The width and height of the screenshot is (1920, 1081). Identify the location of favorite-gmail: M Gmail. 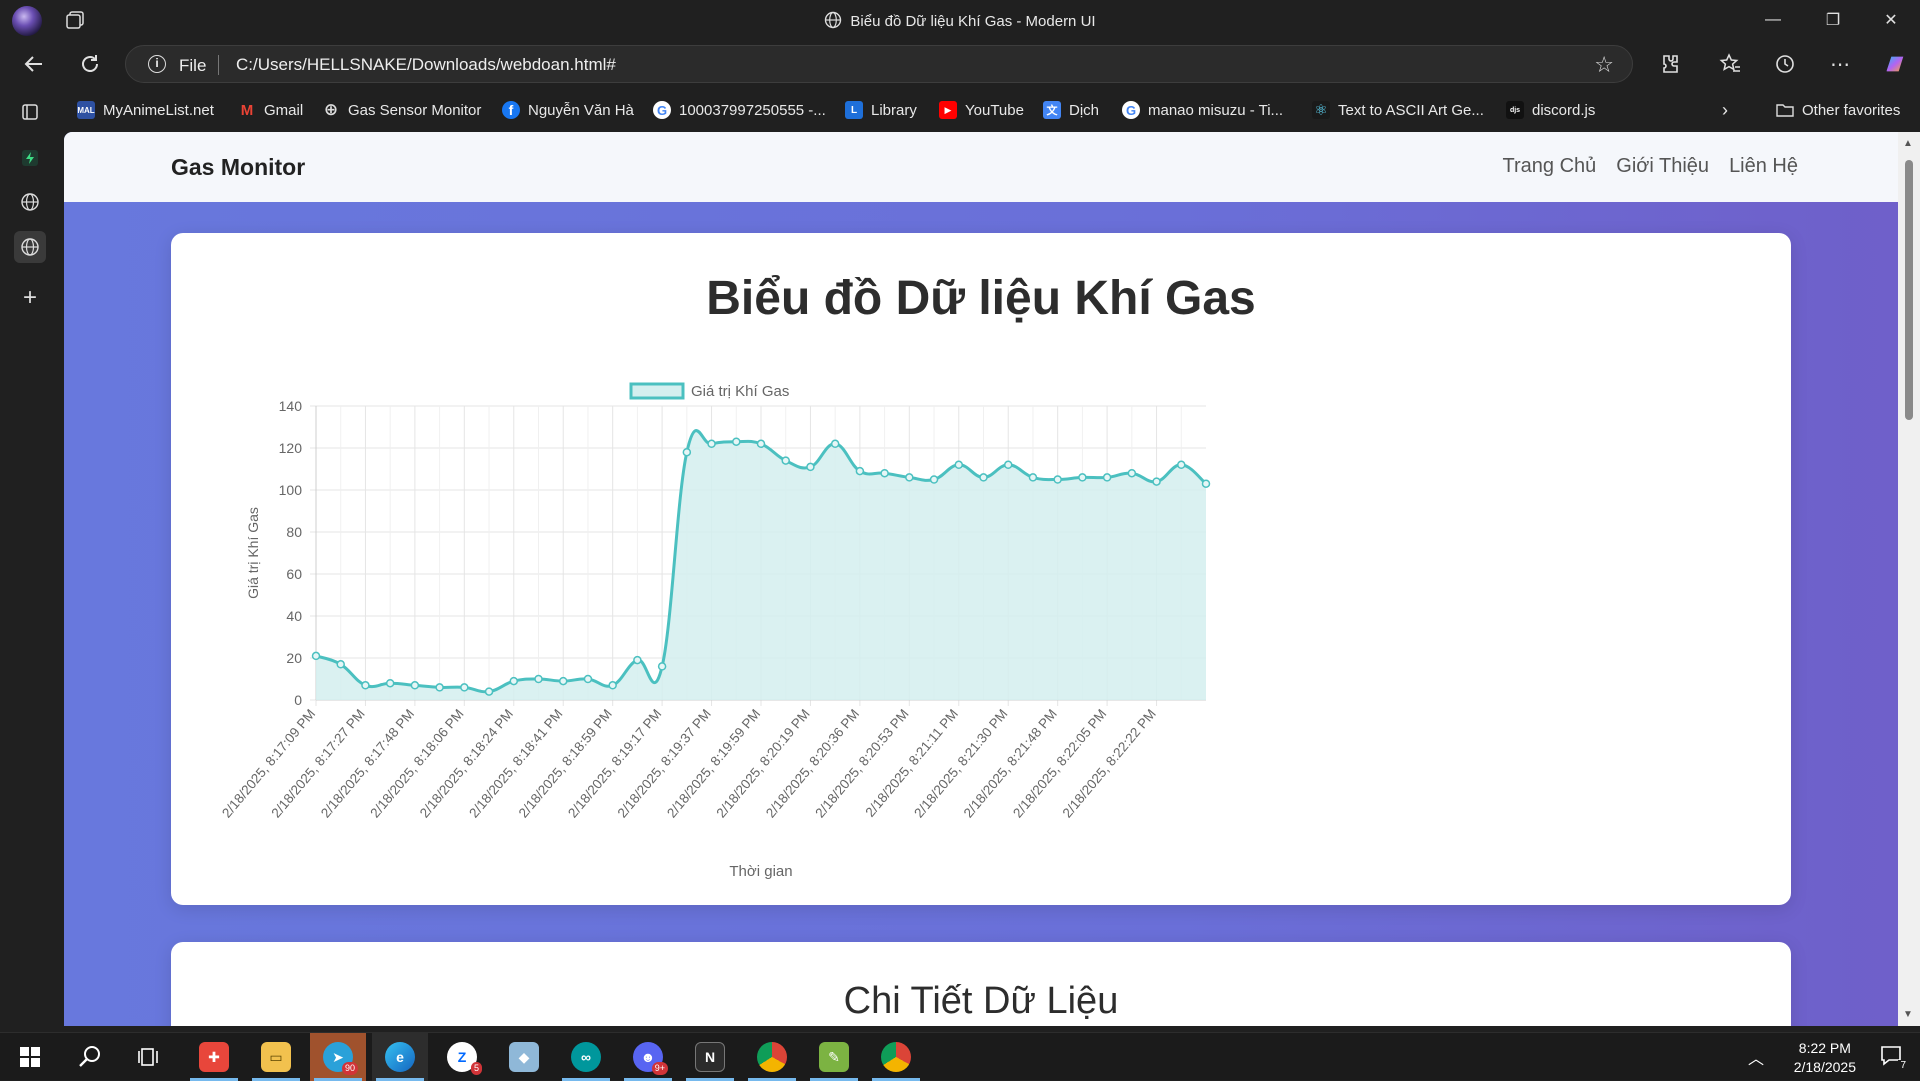
(270, 110).